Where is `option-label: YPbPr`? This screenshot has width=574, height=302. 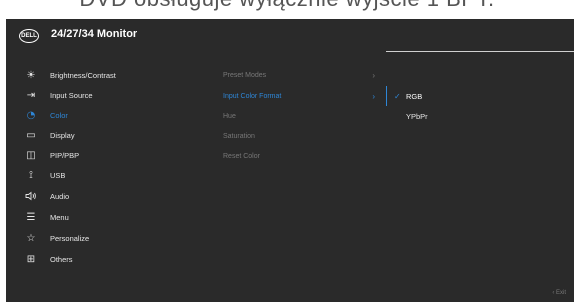
option-label: YPbPr is located at coordinates (417, 116).